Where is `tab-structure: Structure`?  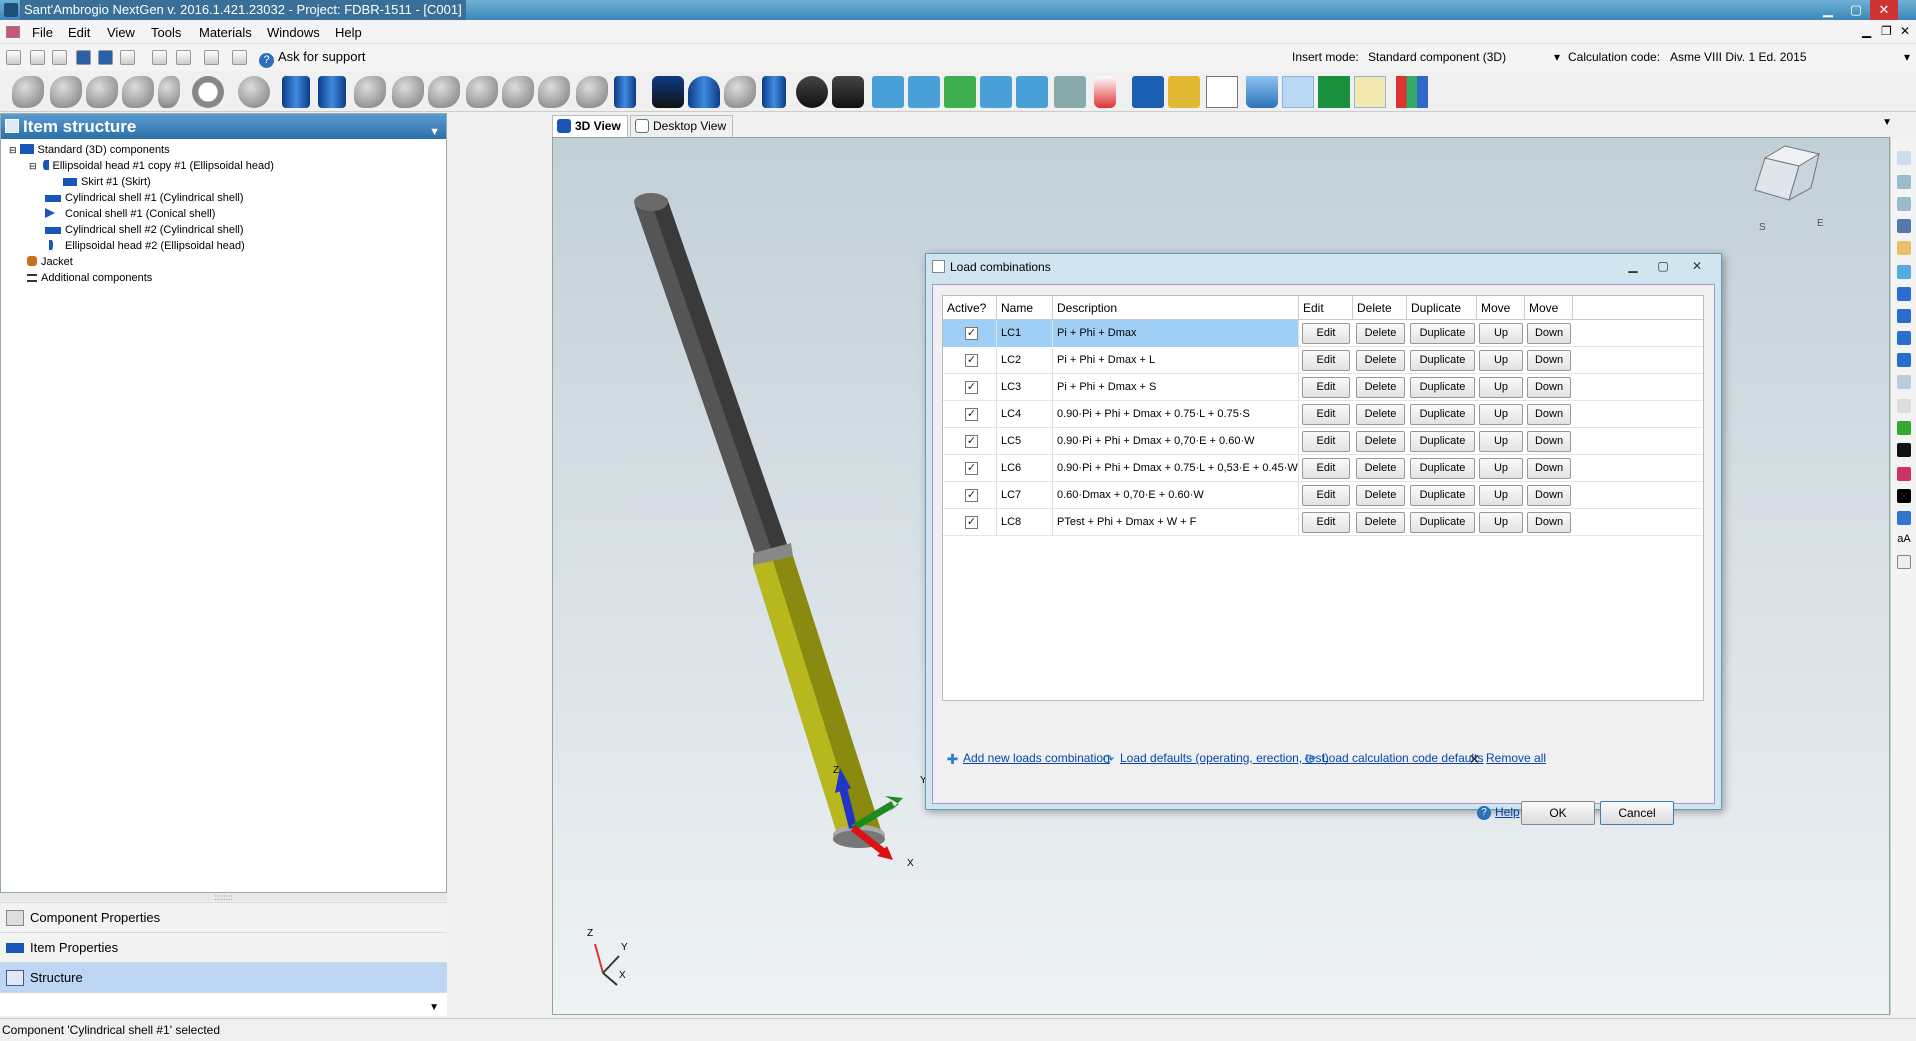
tab-structure: Structure is located at coordinates (223, 977).